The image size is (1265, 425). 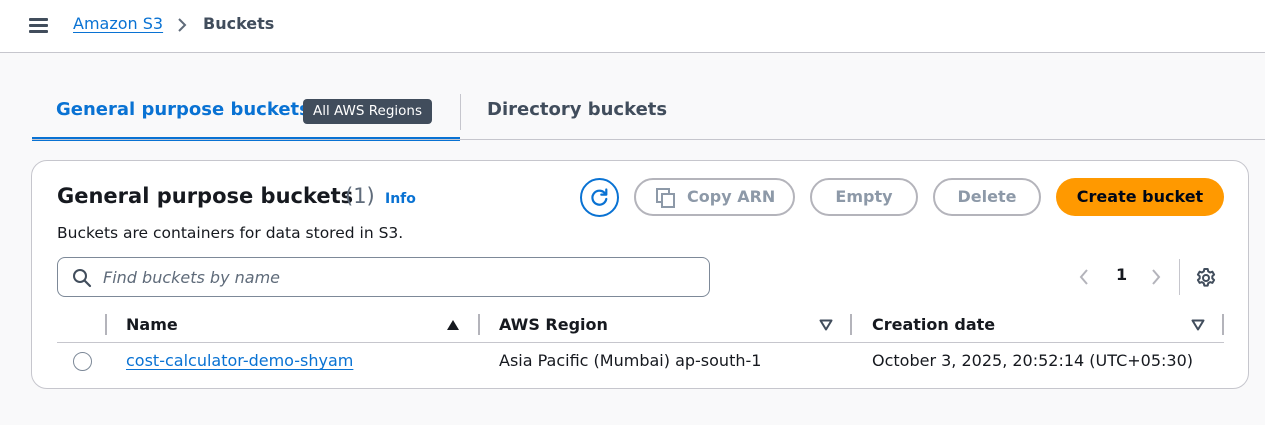 What do you see at coordinates (39, 25) in the screenshot?
I see `menu-icon` at bounding box center [39, 25].